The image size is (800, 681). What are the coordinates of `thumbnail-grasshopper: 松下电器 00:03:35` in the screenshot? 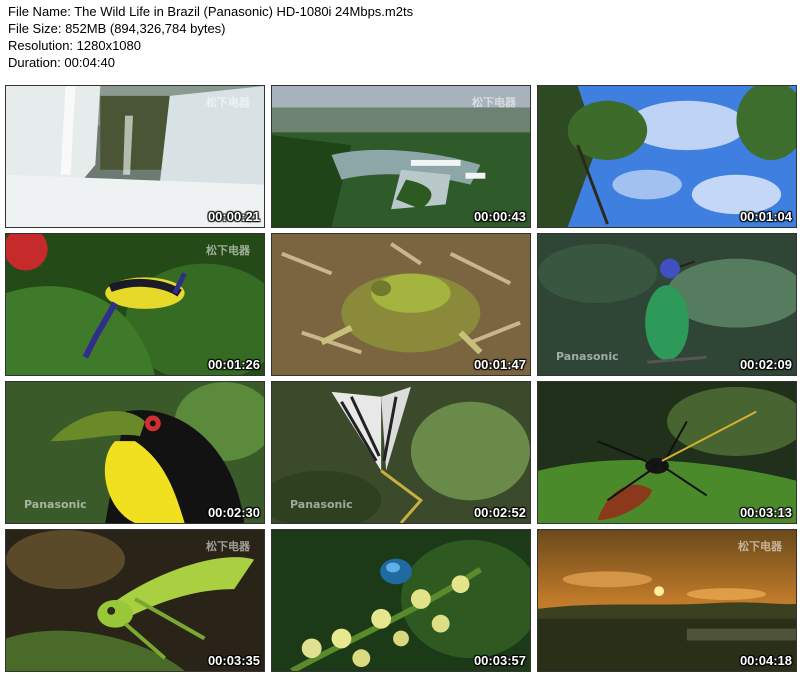 It's located at (135, 600).